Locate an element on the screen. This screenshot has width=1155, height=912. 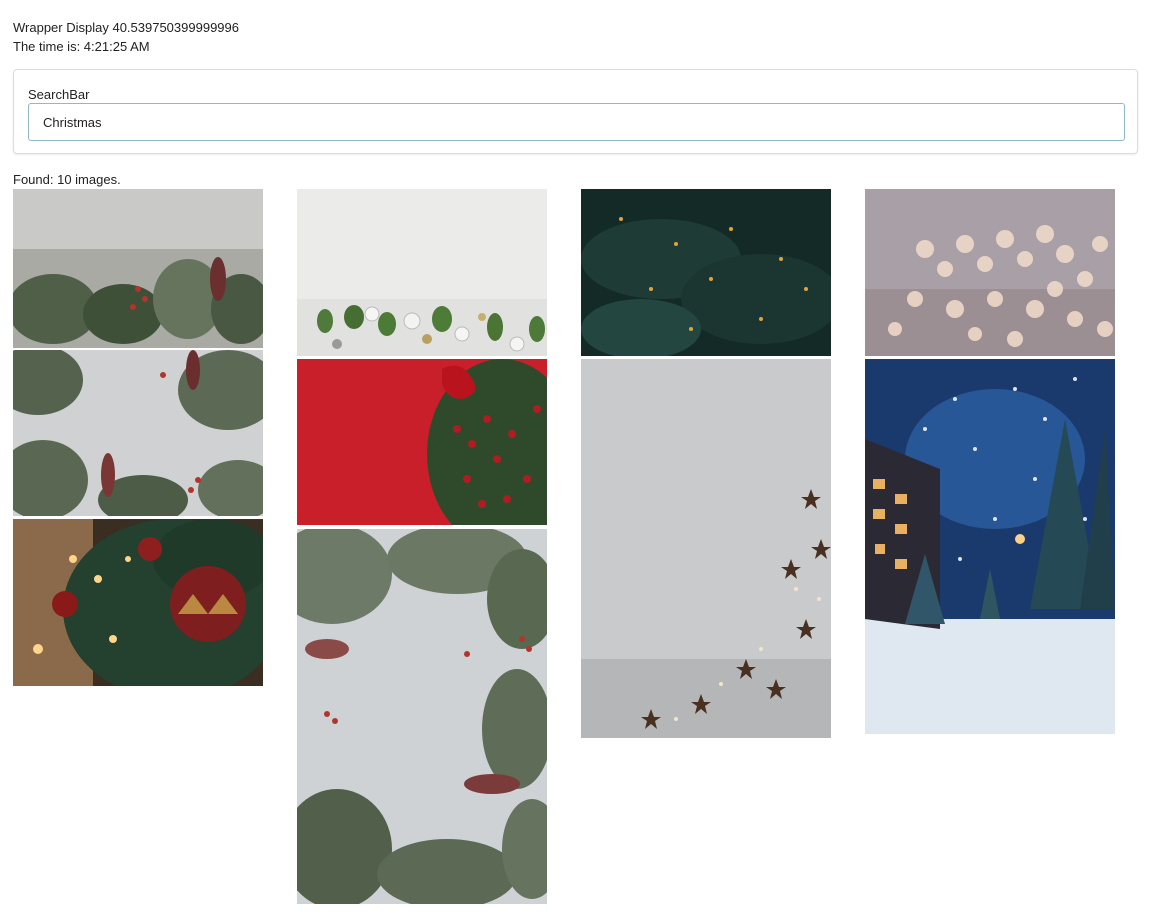
wrapper-display-text: Wrapper Display 40.539750399999996 is located at coordinates (126, 27).